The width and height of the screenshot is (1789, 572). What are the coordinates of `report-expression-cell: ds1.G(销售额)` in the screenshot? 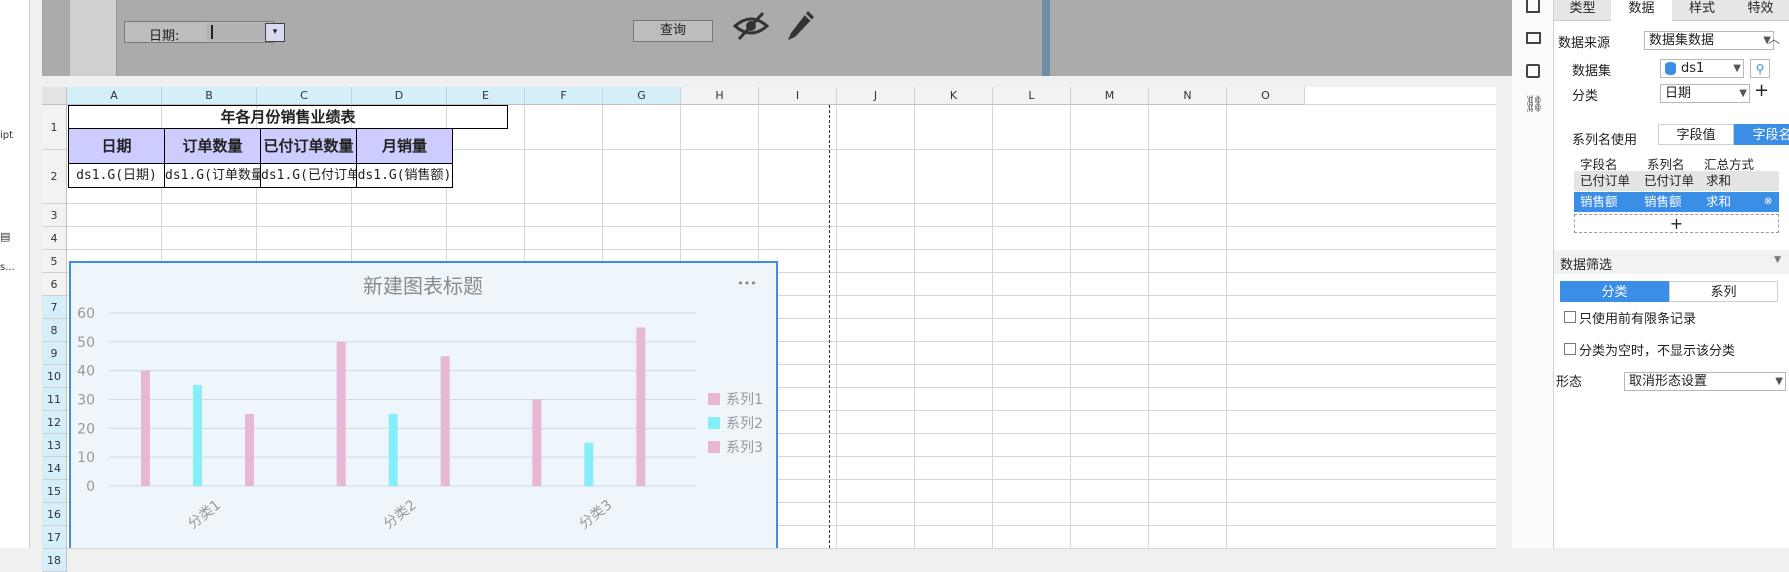 It's located at (404, 175).